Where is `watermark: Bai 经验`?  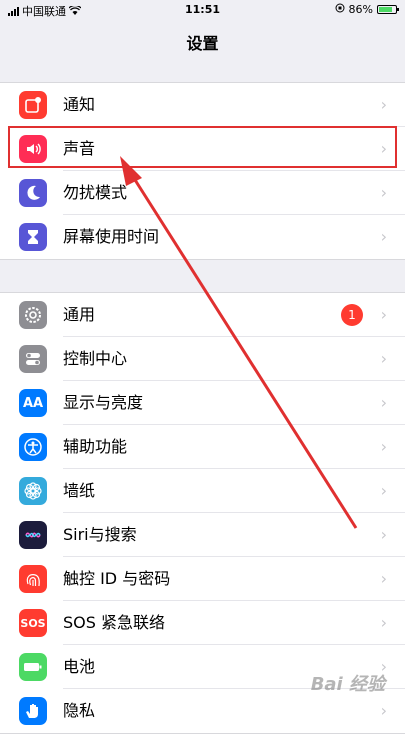
watermark: Bai 经验 is located at coordinates (347, 684).